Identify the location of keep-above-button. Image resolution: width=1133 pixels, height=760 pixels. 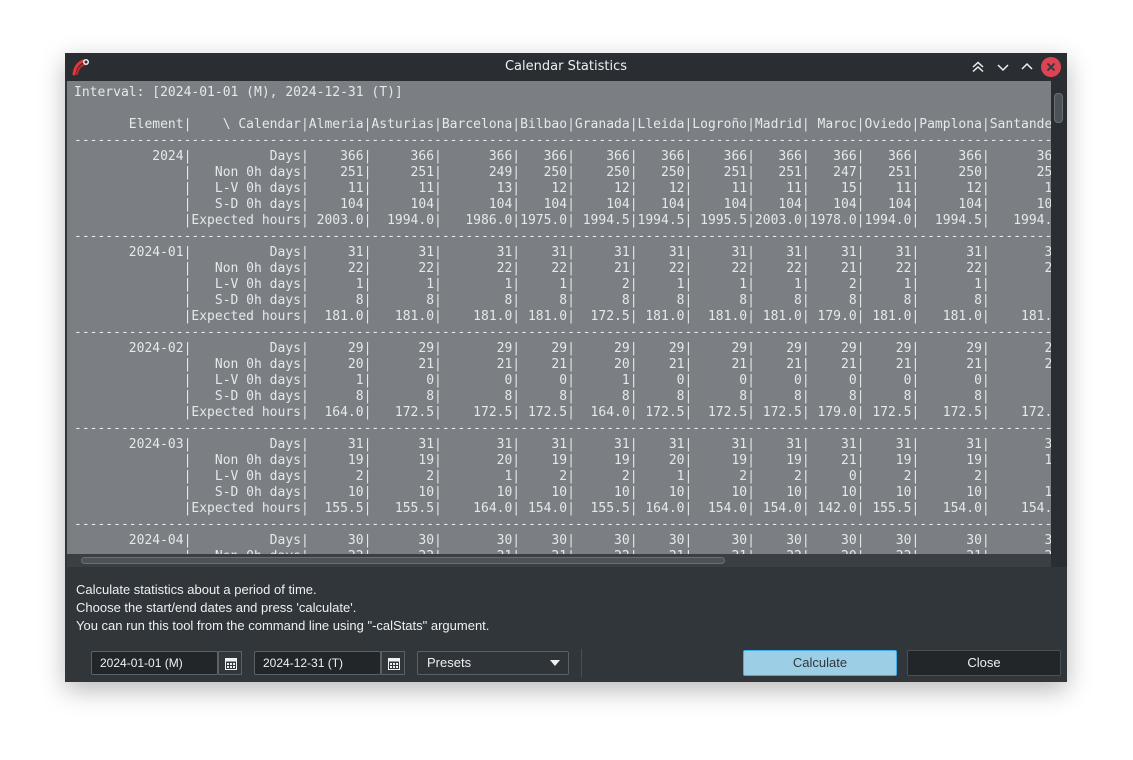
(978, 67).